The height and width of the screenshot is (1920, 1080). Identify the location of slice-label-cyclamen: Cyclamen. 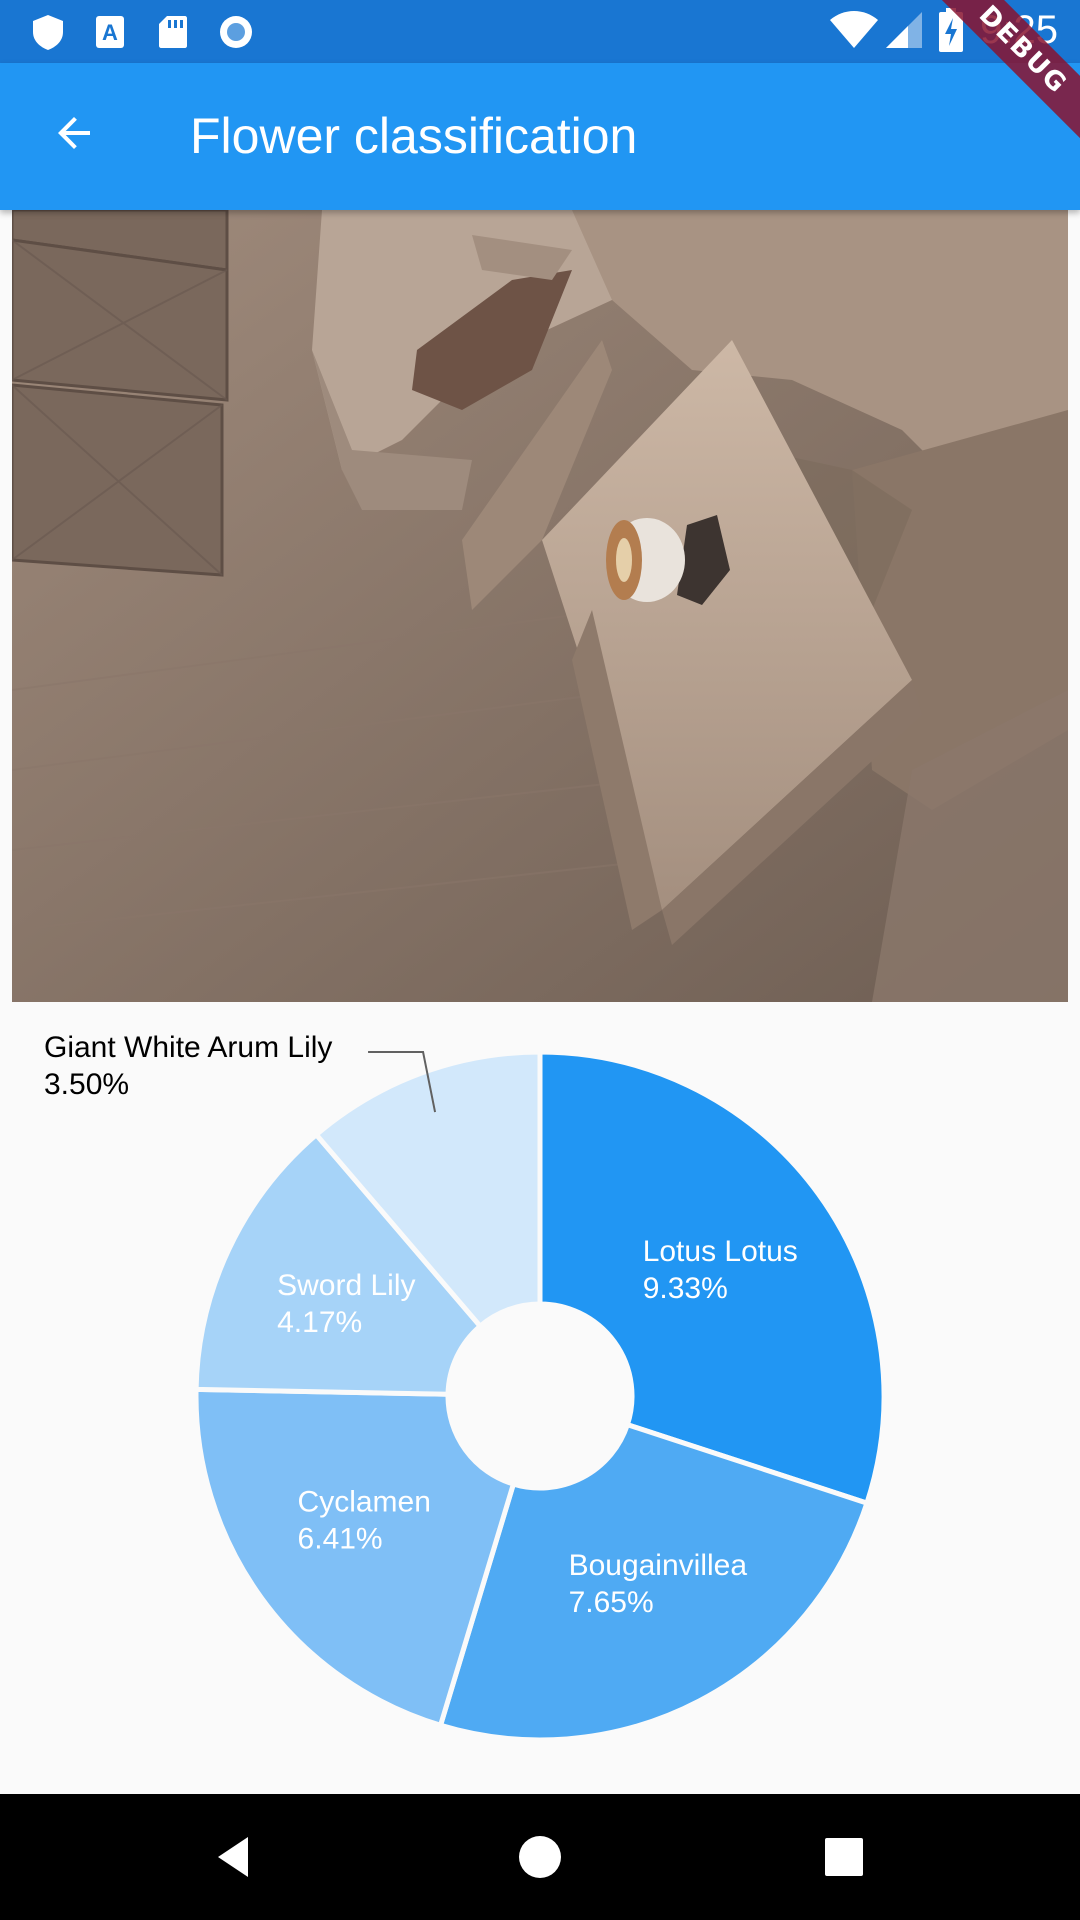
(364, 1502).